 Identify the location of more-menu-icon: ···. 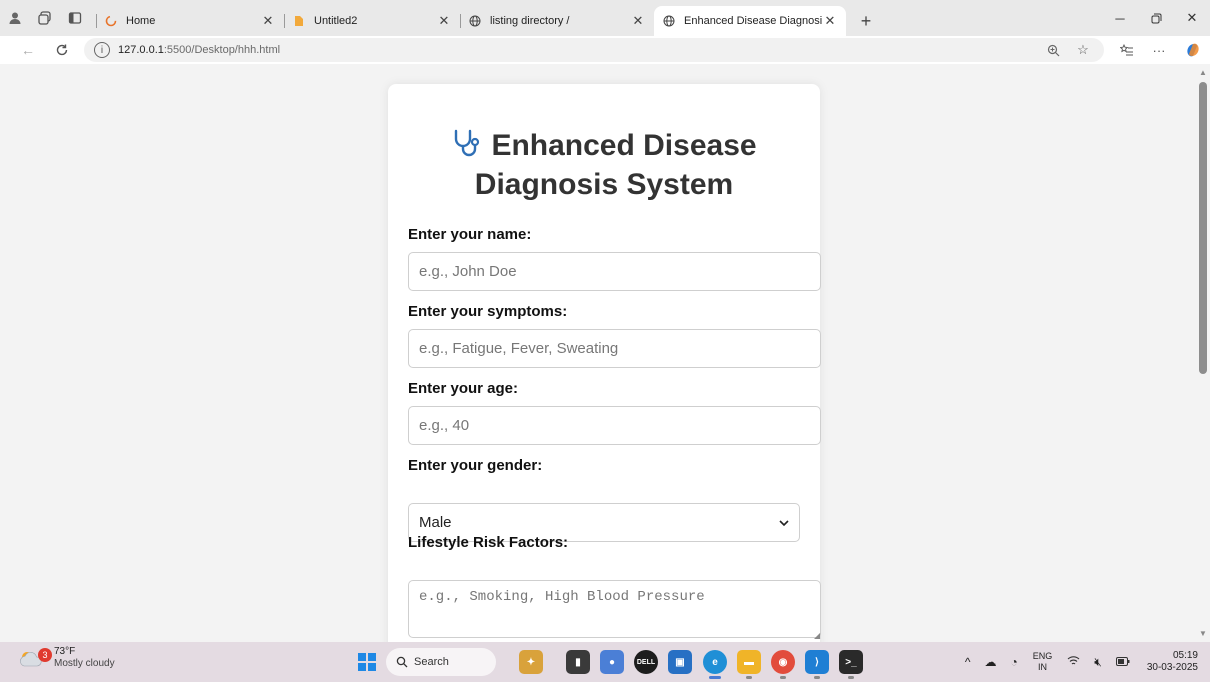
(1159, 50).